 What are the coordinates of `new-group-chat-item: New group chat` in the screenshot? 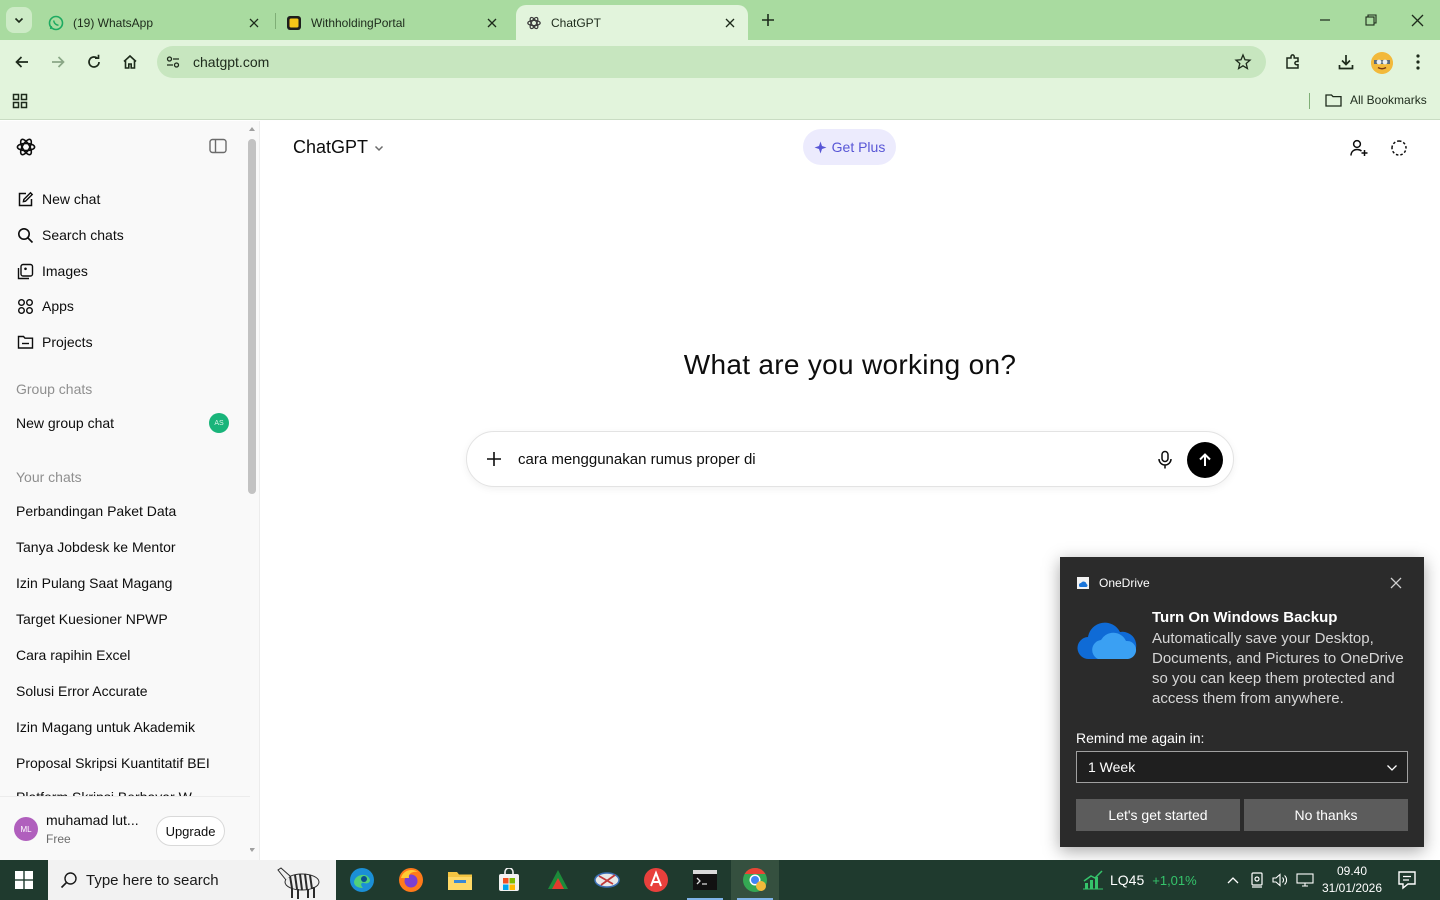 It's located at (106, 423).